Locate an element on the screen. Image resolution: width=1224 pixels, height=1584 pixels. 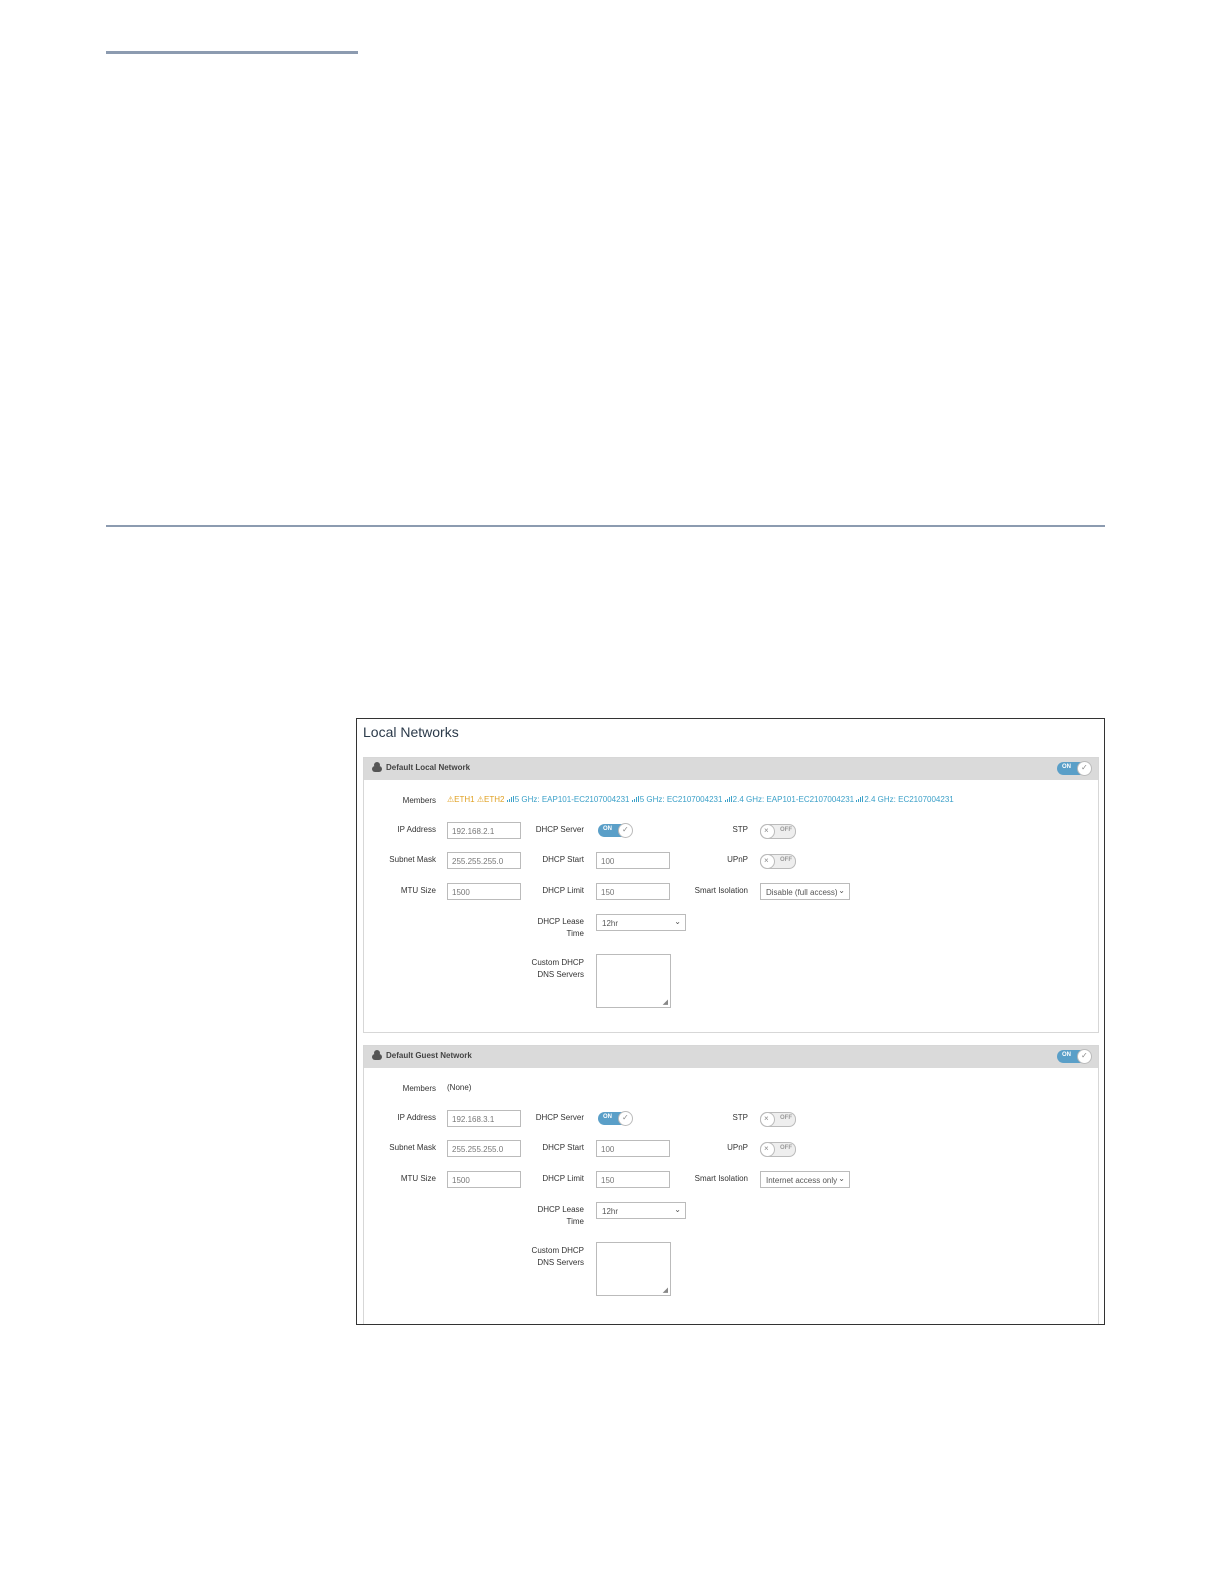
panel-title: Default Local Network is located at coordinates (428, 767).